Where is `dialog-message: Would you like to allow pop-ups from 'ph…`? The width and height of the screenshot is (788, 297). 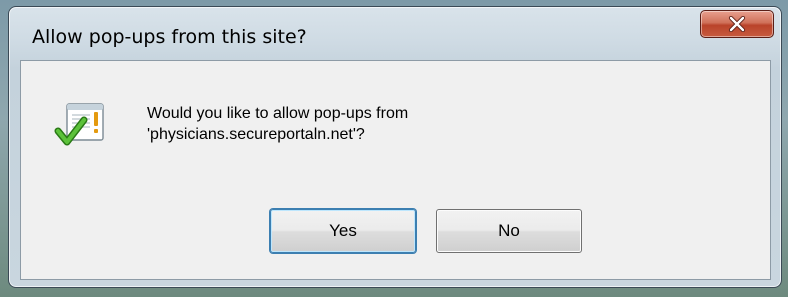
dialog-message: Would you like to allow pop-ups from 'ph… is located at coordinates (427, 124).